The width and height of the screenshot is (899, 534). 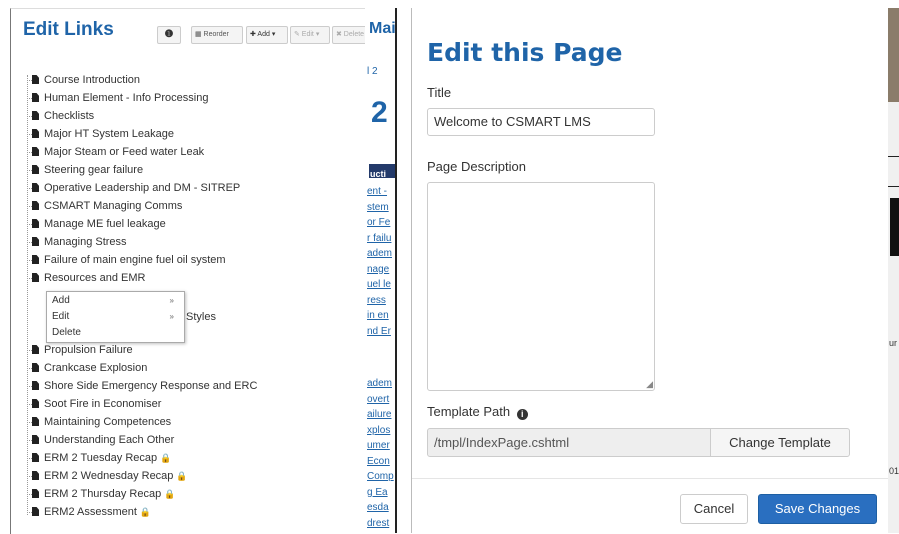 What do you see at coordinates (894, 227) in the screenshot?
I see `background-image-block` at bounding box center [894, 227].